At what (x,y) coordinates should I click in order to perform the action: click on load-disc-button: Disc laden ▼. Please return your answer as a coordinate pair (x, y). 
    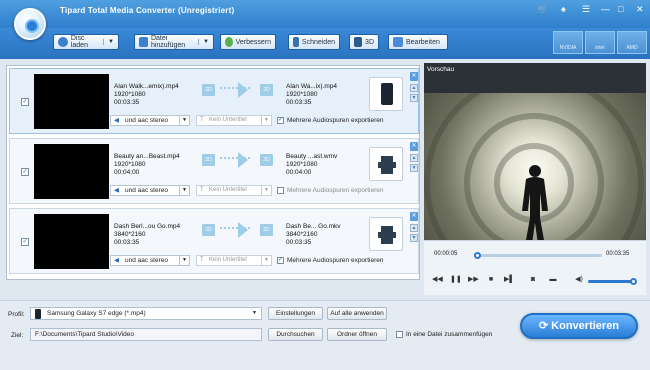
    Looking at the image, I should click on (86, 42).